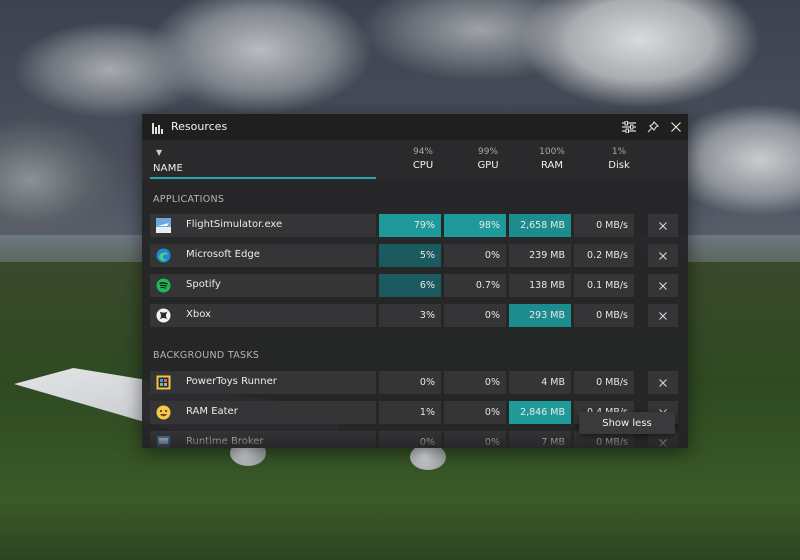  I want to click on row-name-cell: Microsoft Edge, so click(263, 255).